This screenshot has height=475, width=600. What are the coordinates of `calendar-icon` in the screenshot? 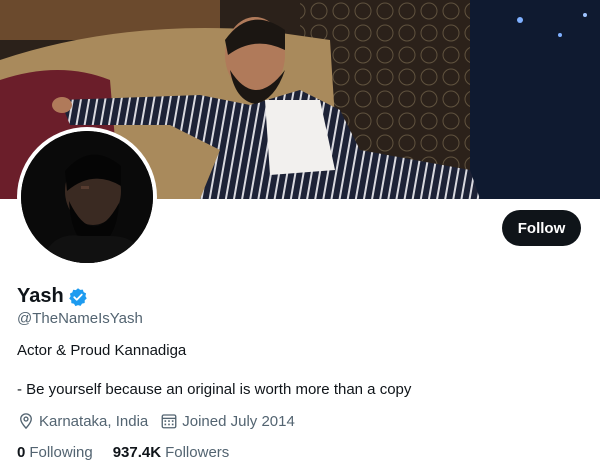 It's located at (169, 421).